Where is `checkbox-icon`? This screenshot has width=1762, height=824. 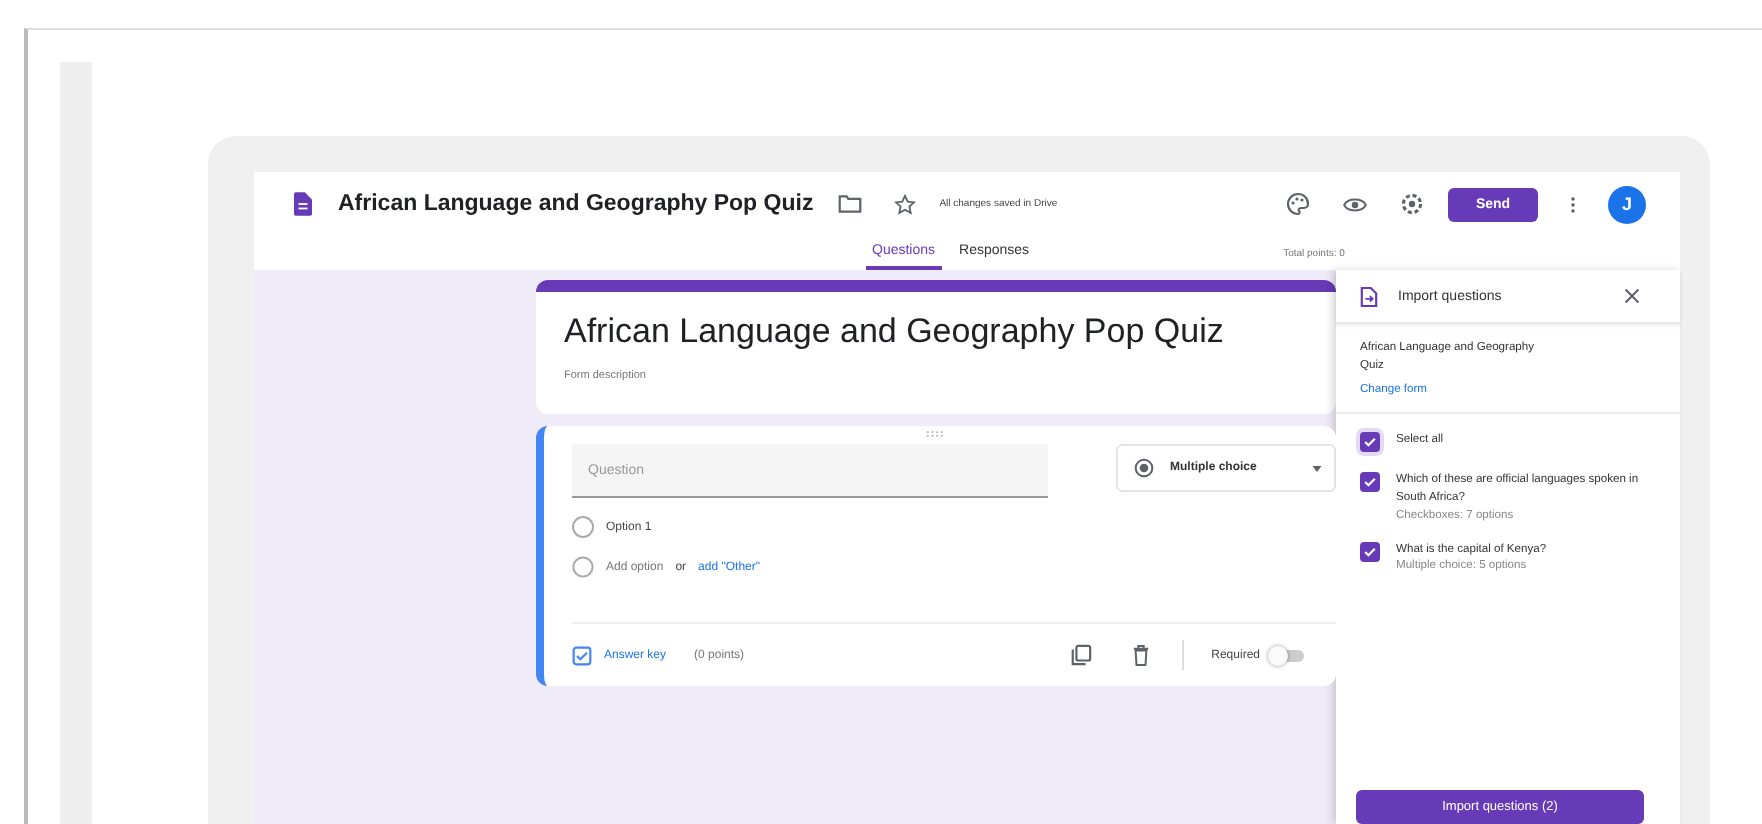 checkbox-icon is located at coordinates (582, 655).